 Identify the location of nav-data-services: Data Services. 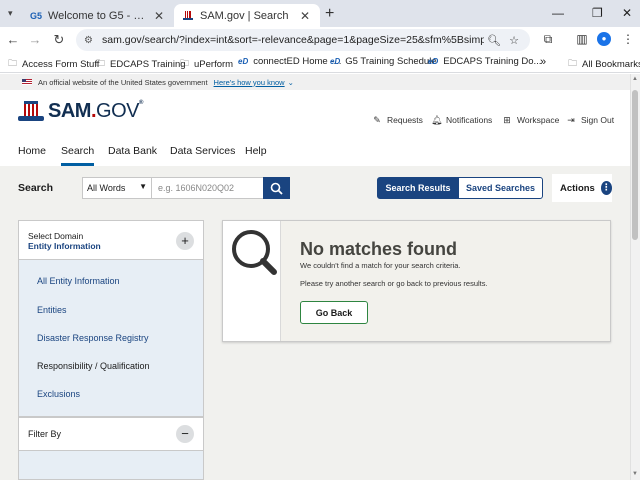
(202, 151).